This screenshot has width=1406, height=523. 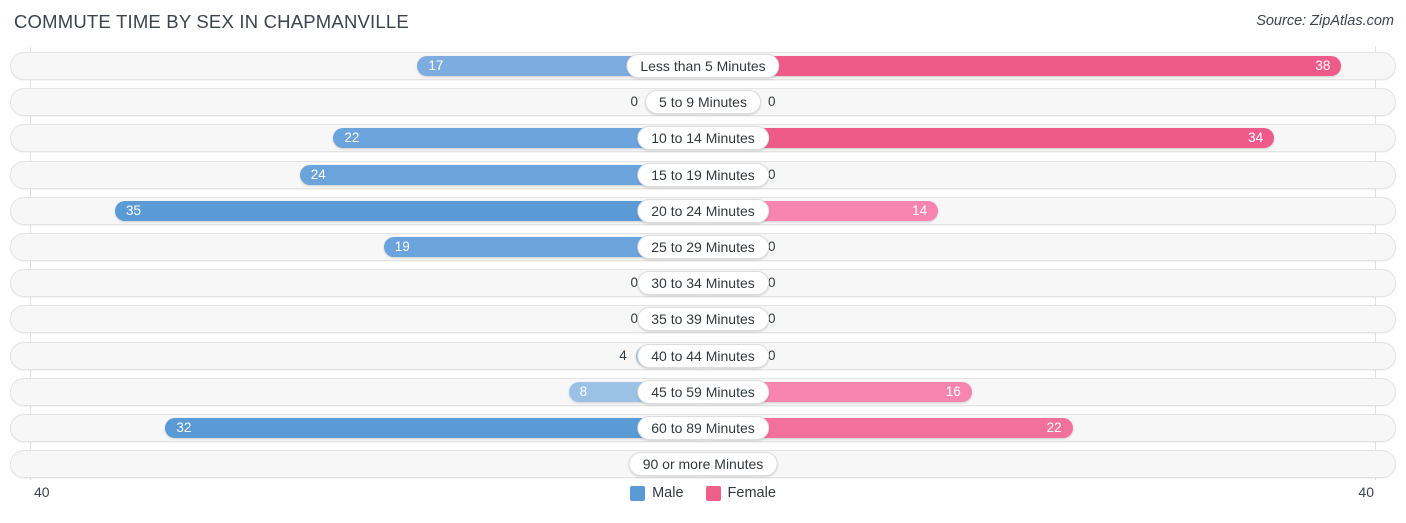 What do you see at coordinates (211, 21) in the screenshot?
I see `page-title: COMMUTE TIME BY SEX IN CHAPMANVILLE` at bounding box center [211, 21].